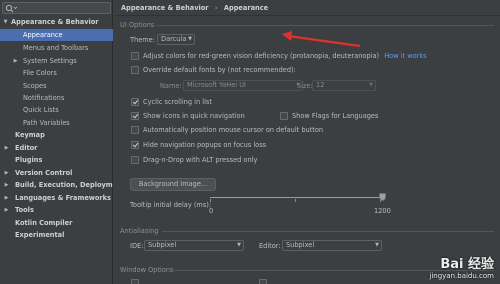 This screenshot has height=284, width=500. What do you see at coordinates (165, 8) in the screenshot?
I see `breadcrumb-parent: Appearance & Behavior` at bounding box center [165, 8].